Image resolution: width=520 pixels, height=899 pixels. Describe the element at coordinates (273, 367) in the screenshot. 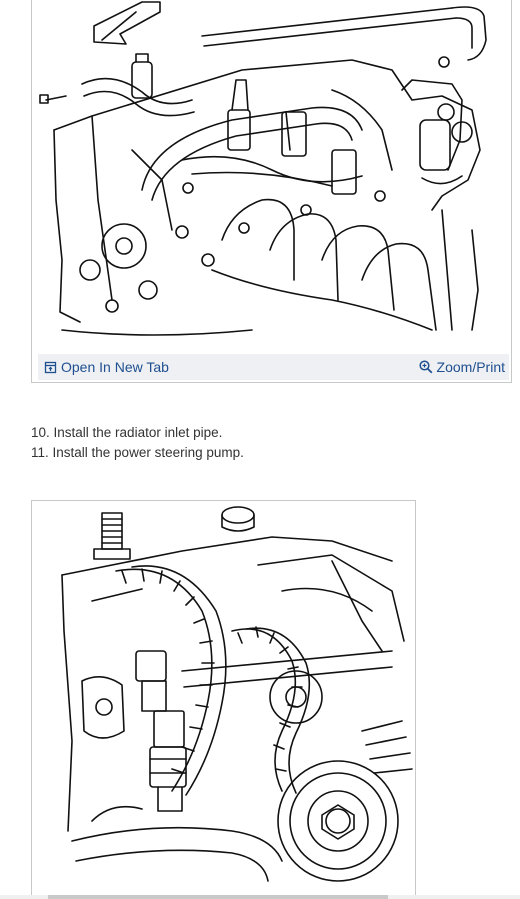

I see `figure-toolbar: Open In New Tab Zoom/Print` at that location.